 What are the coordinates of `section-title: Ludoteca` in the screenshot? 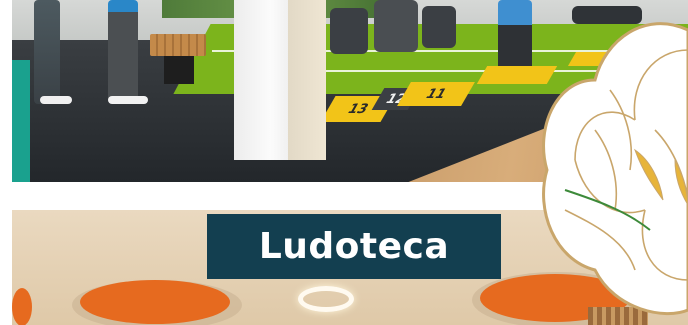 It's located at (354, 246).